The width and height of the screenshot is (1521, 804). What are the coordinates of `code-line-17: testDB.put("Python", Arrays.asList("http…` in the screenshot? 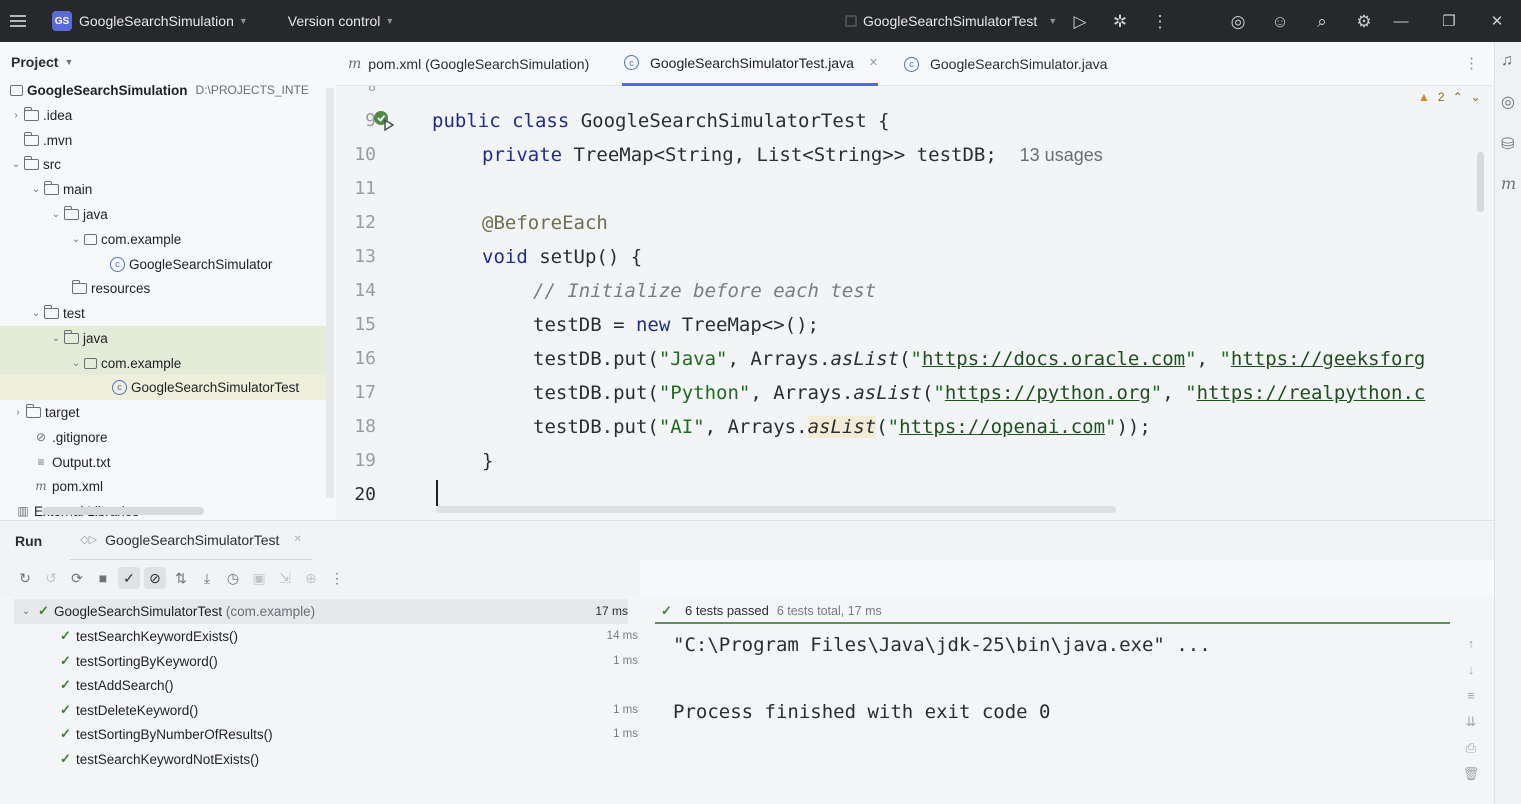 It's located at (979, 393).